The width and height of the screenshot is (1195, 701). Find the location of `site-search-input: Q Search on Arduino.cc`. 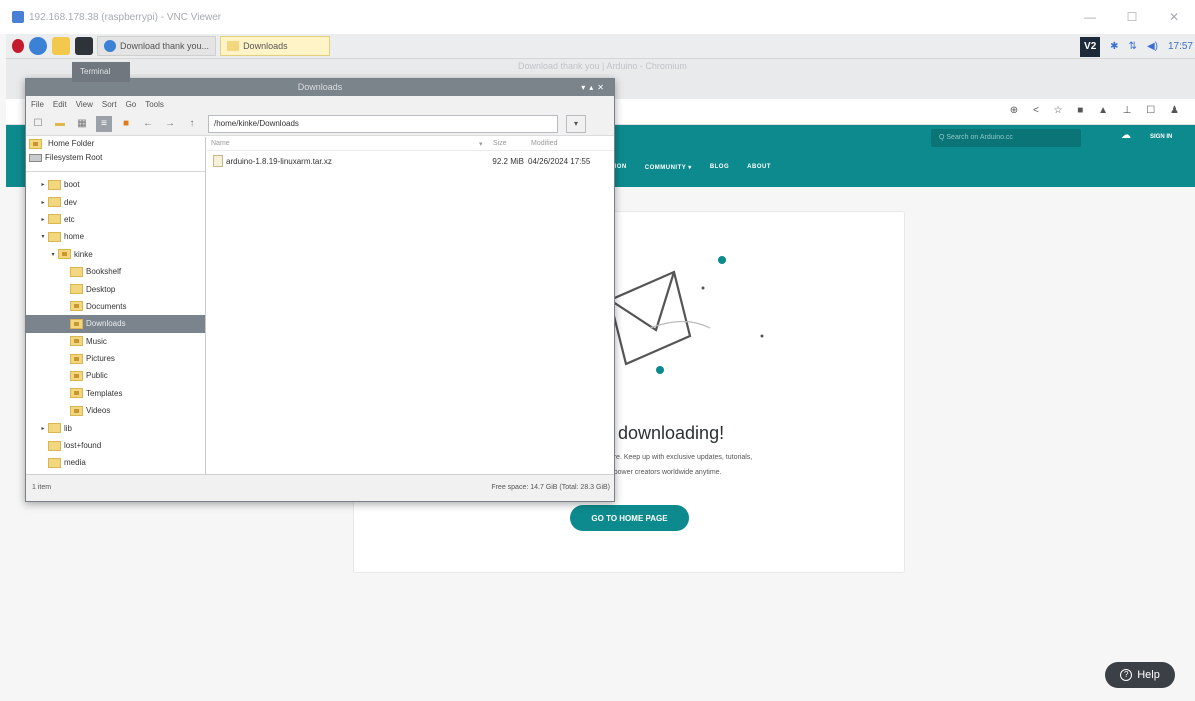

site-search-input: Q Search on Arduino.cc is located at coordinates (1006, 138).